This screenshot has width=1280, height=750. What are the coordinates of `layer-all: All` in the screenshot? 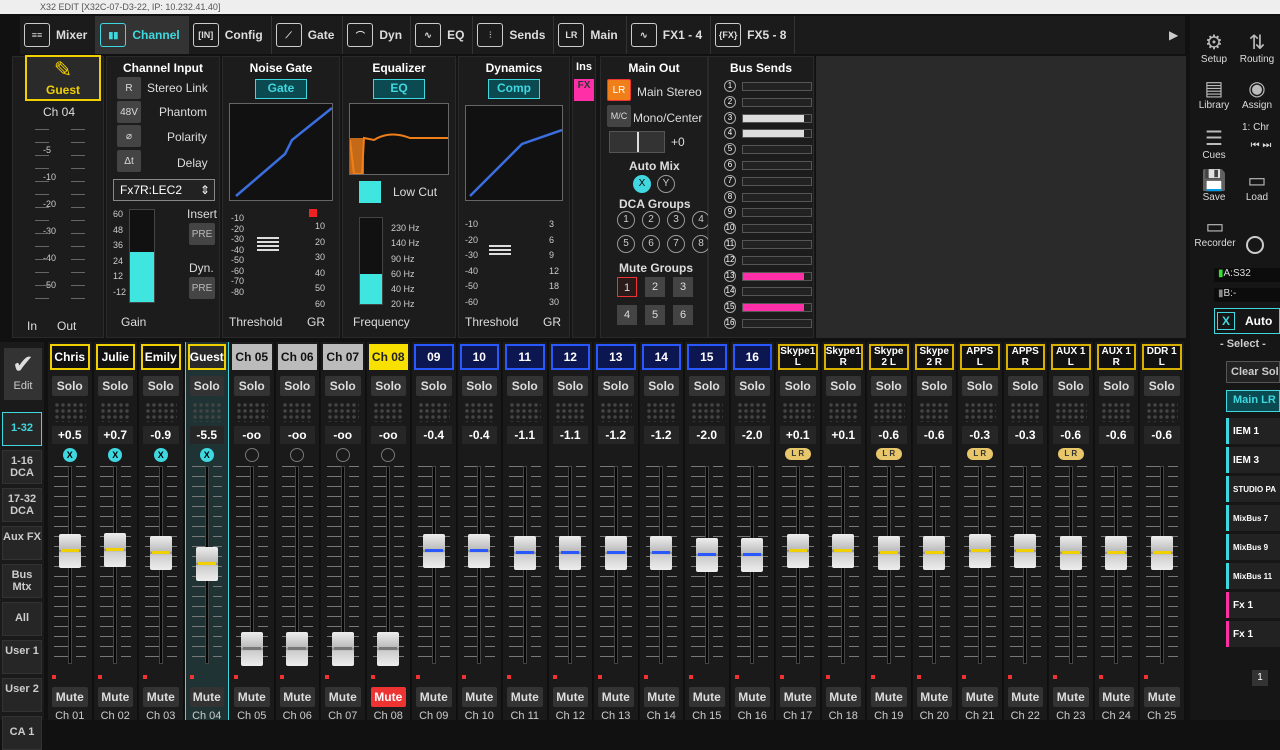 It's located at (22, 619).